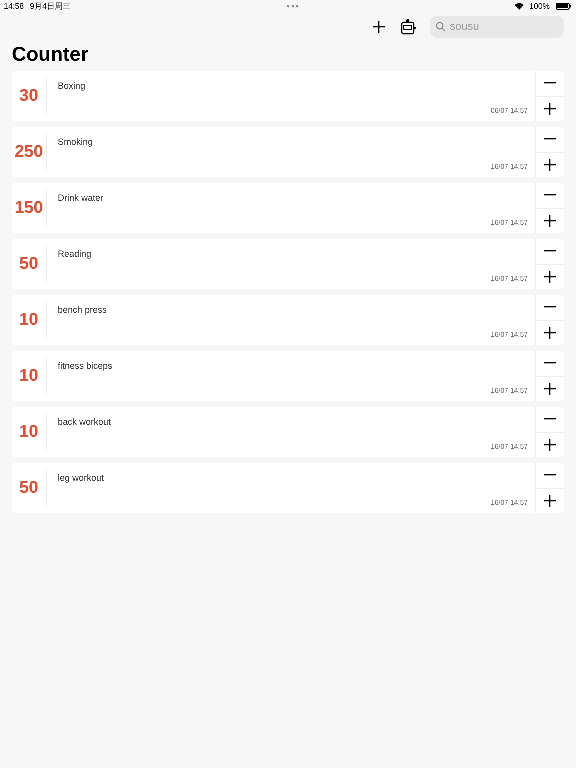 This screenshot has width=576, height=768. What do you see at coordinates (29, 96) in the screenshot?
I see `counter-value: 30` at bounding box center [29, 96].